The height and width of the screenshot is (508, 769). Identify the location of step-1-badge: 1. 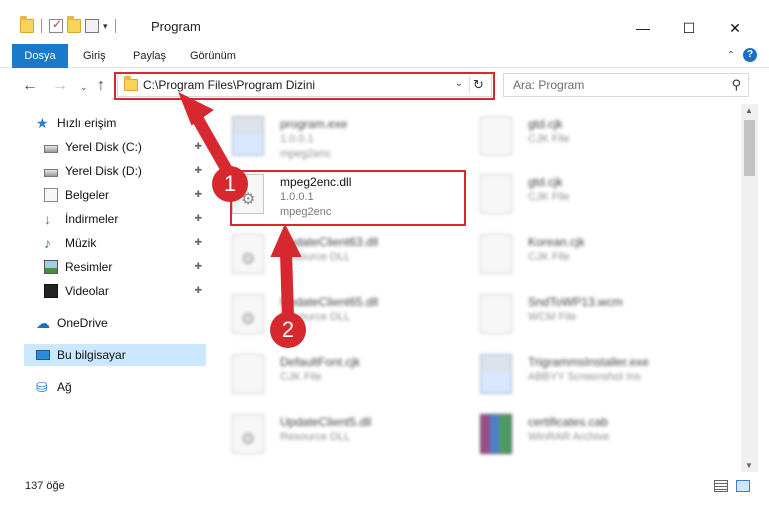
(230, 184).